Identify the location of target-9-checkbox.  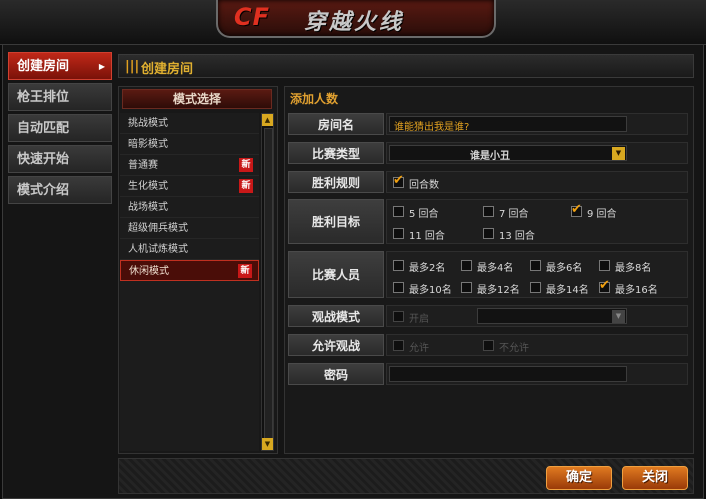
(576, 209).